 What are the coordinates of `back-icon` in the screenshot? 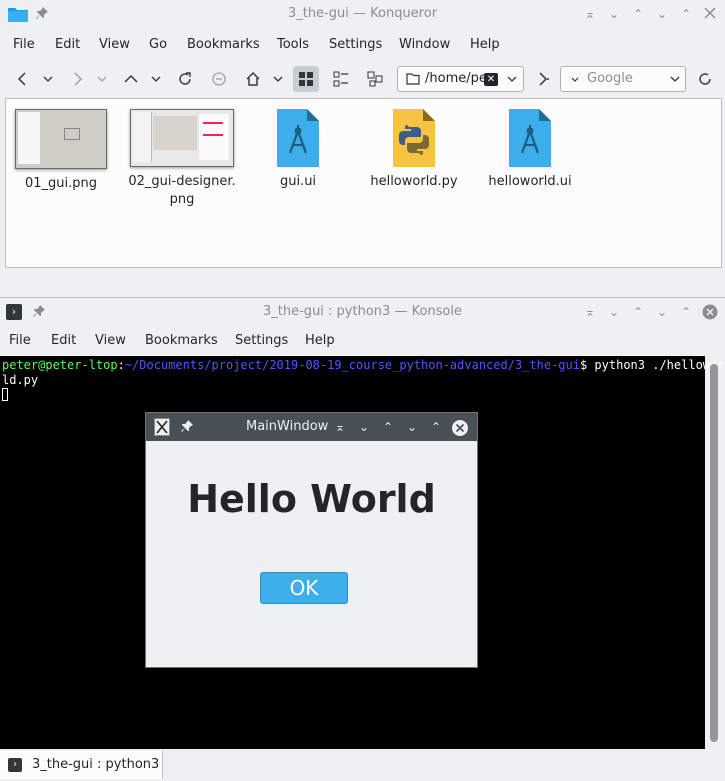 It's located at (23, 79).